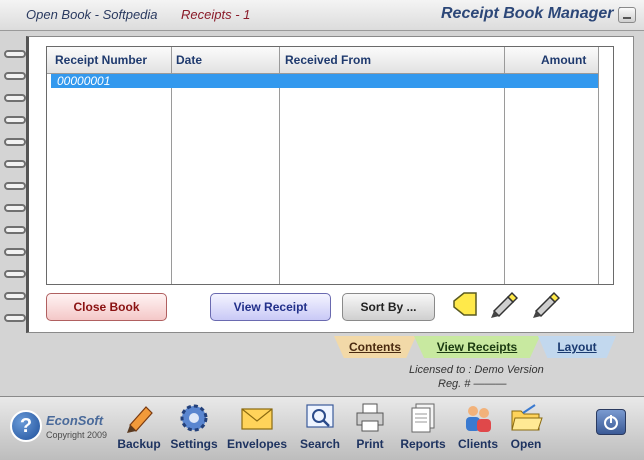  Describe the element at coordinates (627, 15) in the screenshot. I see `minimize-button` at that location.